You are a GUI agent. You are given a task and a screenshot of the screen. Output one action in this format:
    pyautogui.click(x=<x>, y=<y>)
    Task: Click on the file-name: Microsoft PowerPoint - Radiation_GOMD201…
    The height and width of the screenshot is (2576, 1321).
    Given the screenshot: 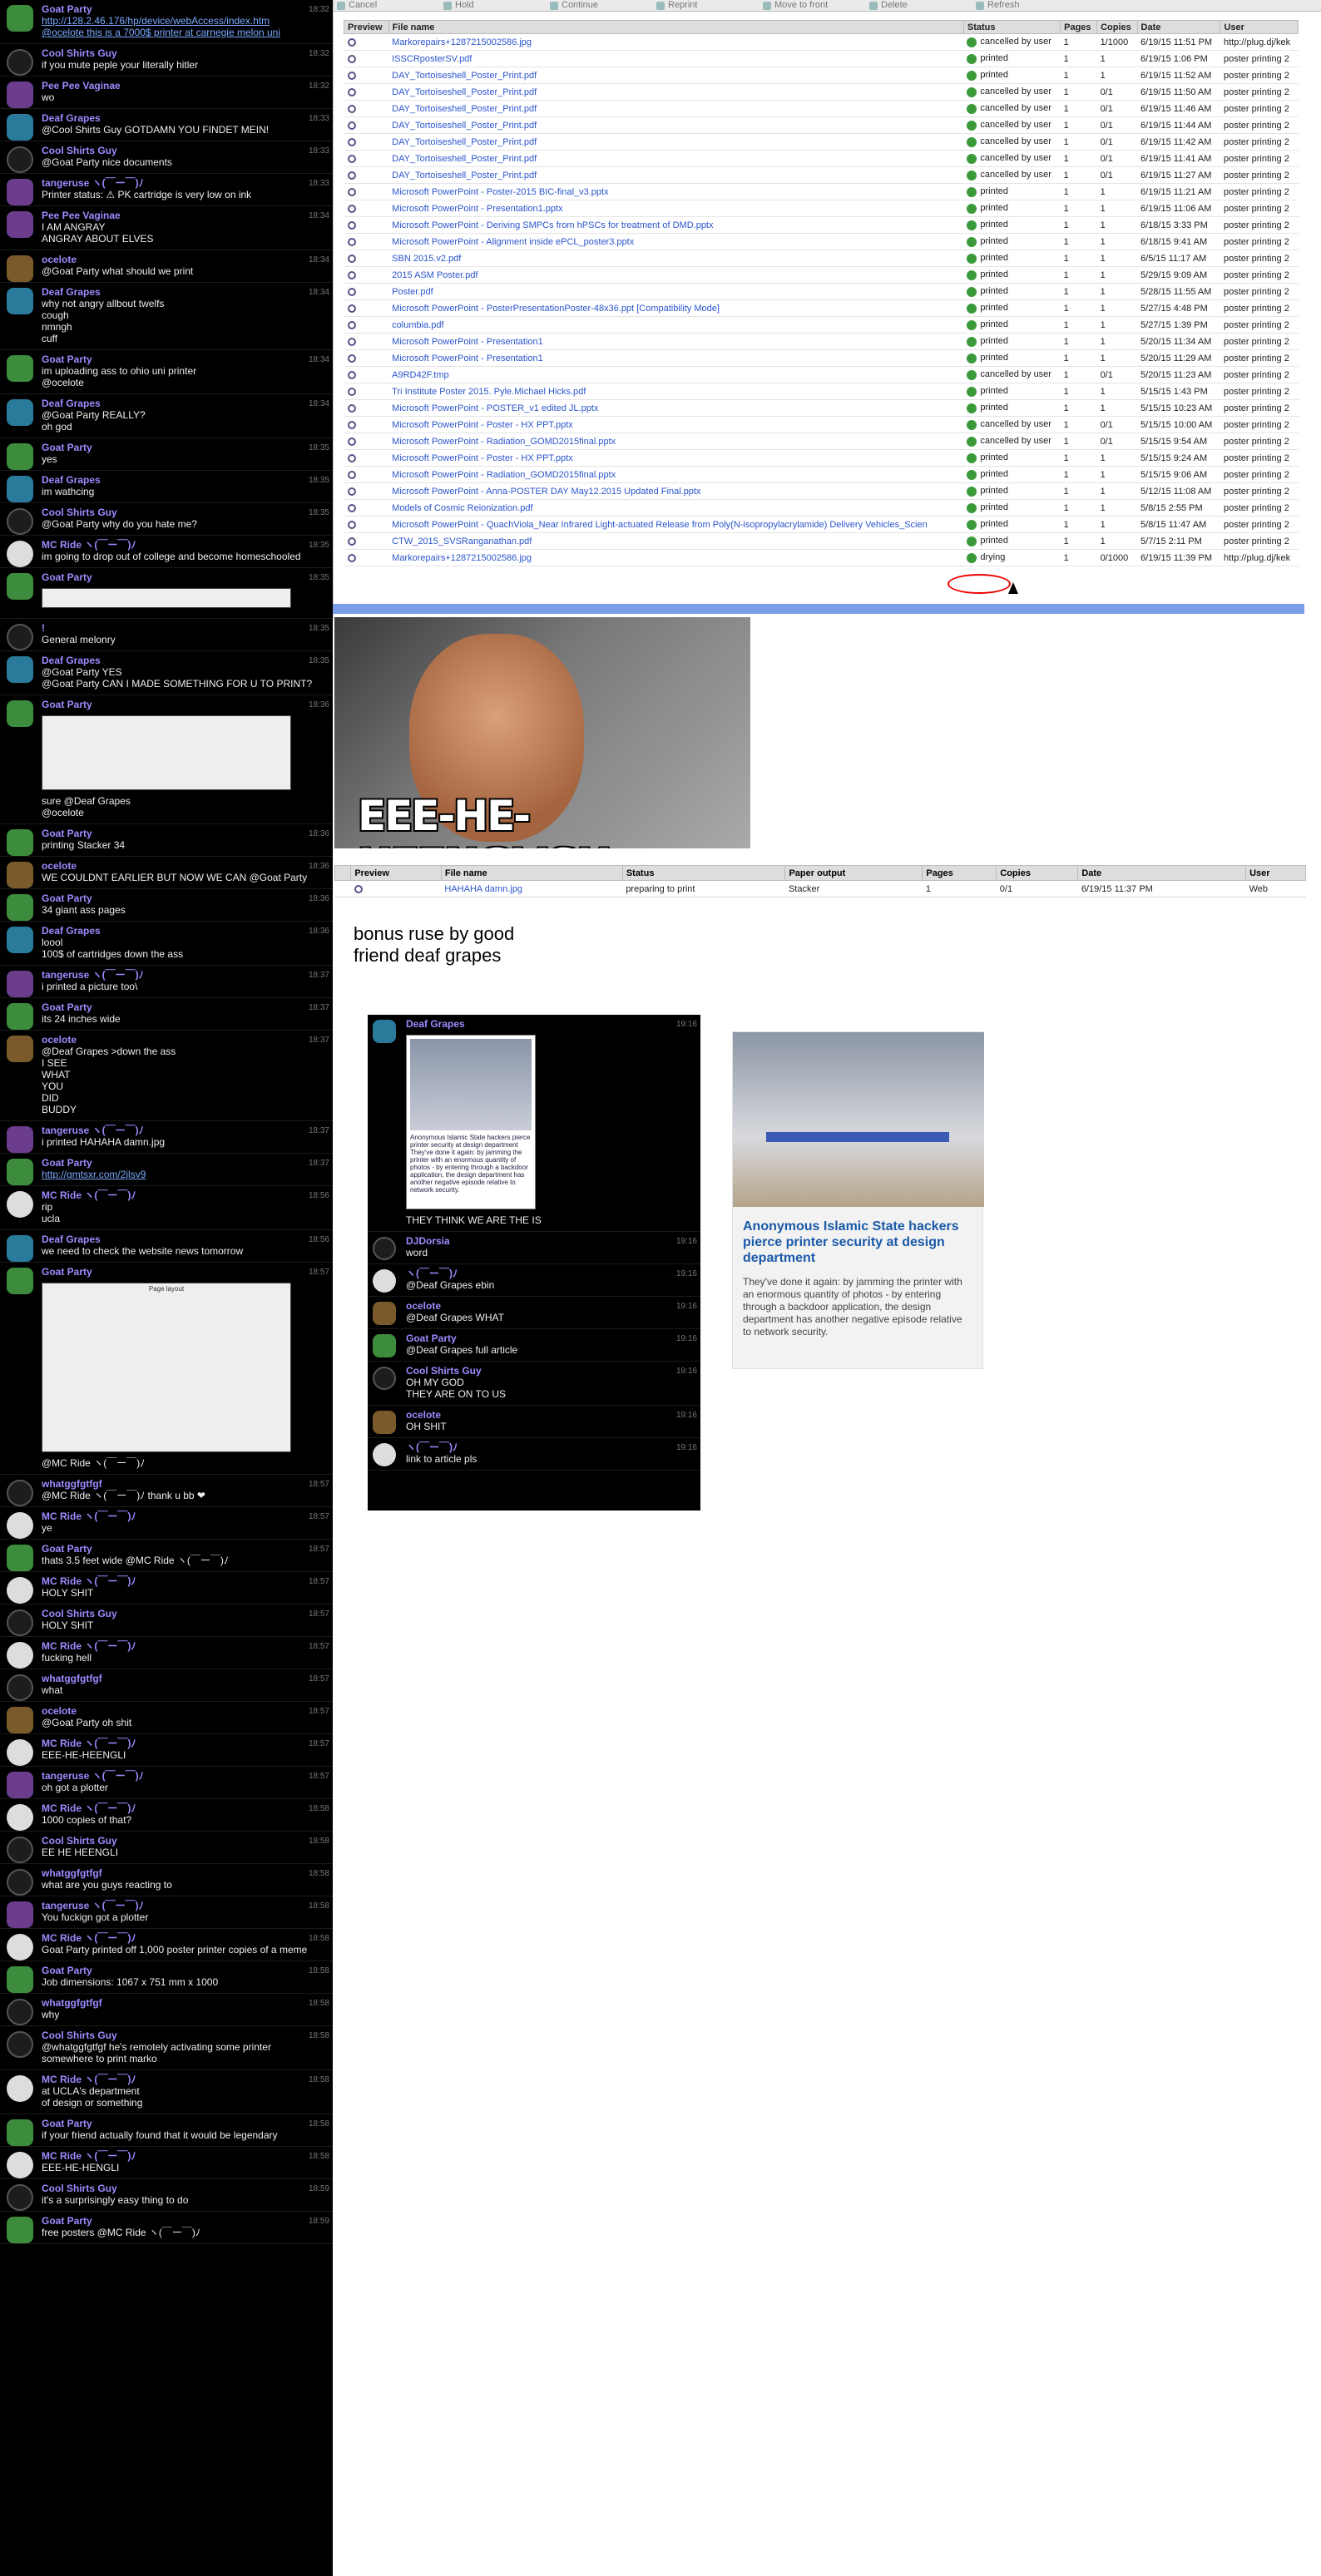 What is the action you would take?
    pyautogui.click(x=676, y=441)
    